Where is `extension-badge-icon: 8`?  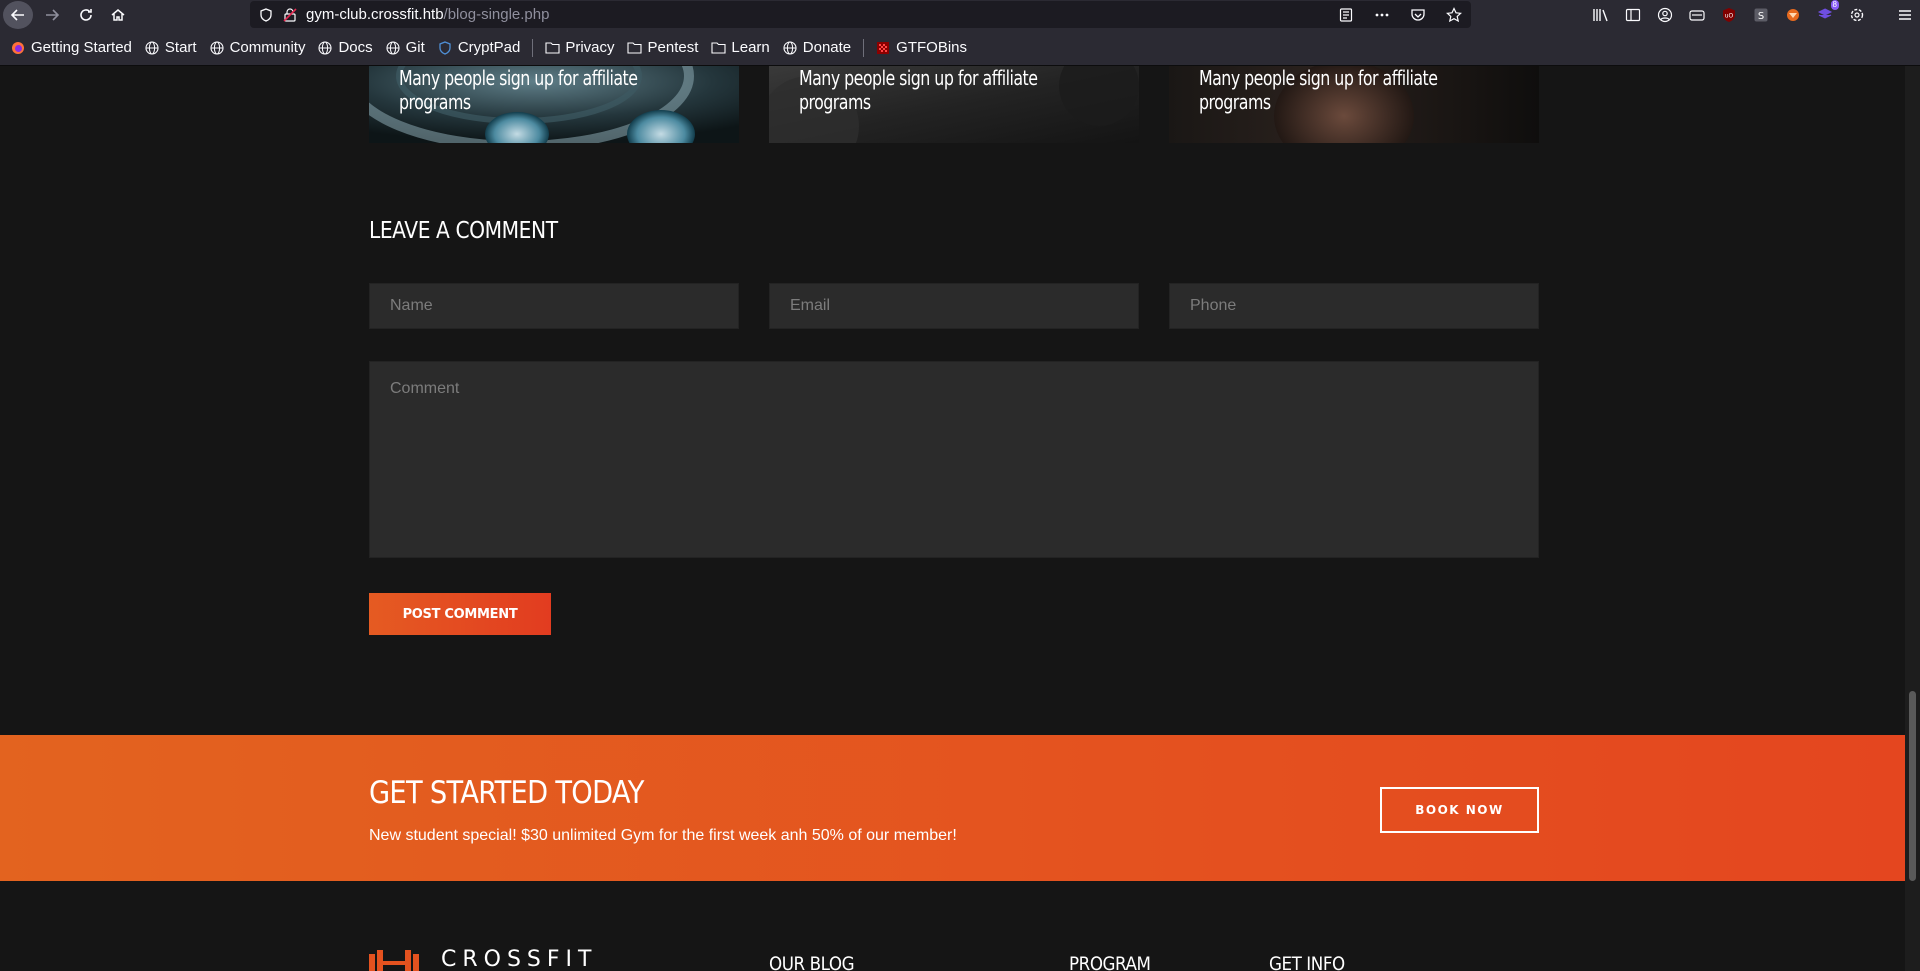 extension-badge-icon: 8 is located at coordinates (1826, 13).